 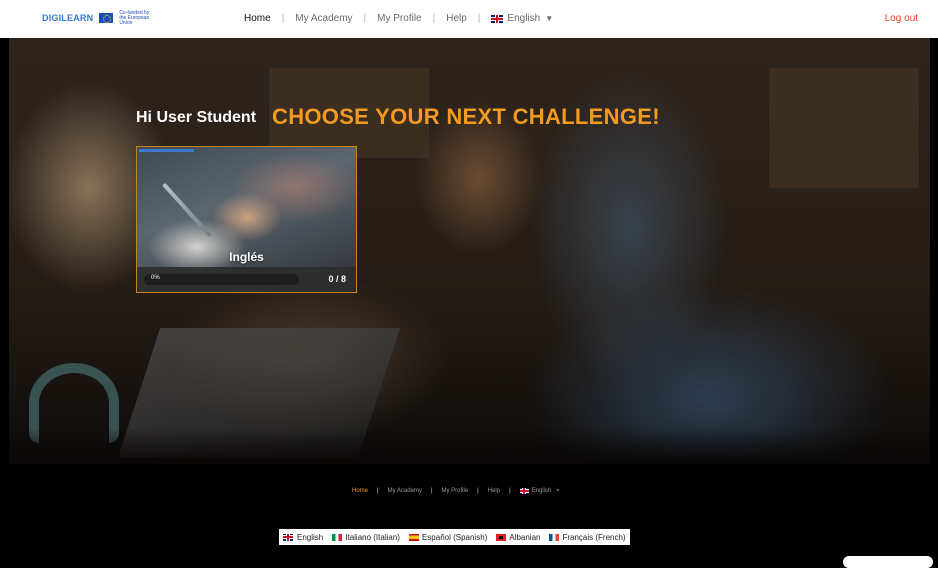 I want to click on footer-nav-my-academy: My Academy, so click(x=405, y=491).